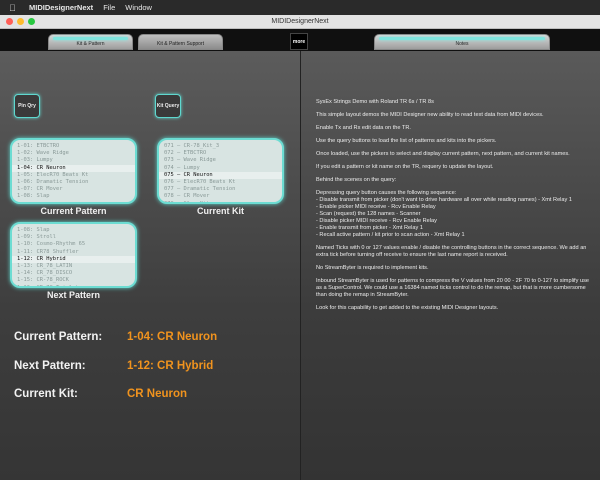 The height and width of the screenshot is (480, 600). I want to click on current-kit-status-value: CR Neuron, so click(157, 394).